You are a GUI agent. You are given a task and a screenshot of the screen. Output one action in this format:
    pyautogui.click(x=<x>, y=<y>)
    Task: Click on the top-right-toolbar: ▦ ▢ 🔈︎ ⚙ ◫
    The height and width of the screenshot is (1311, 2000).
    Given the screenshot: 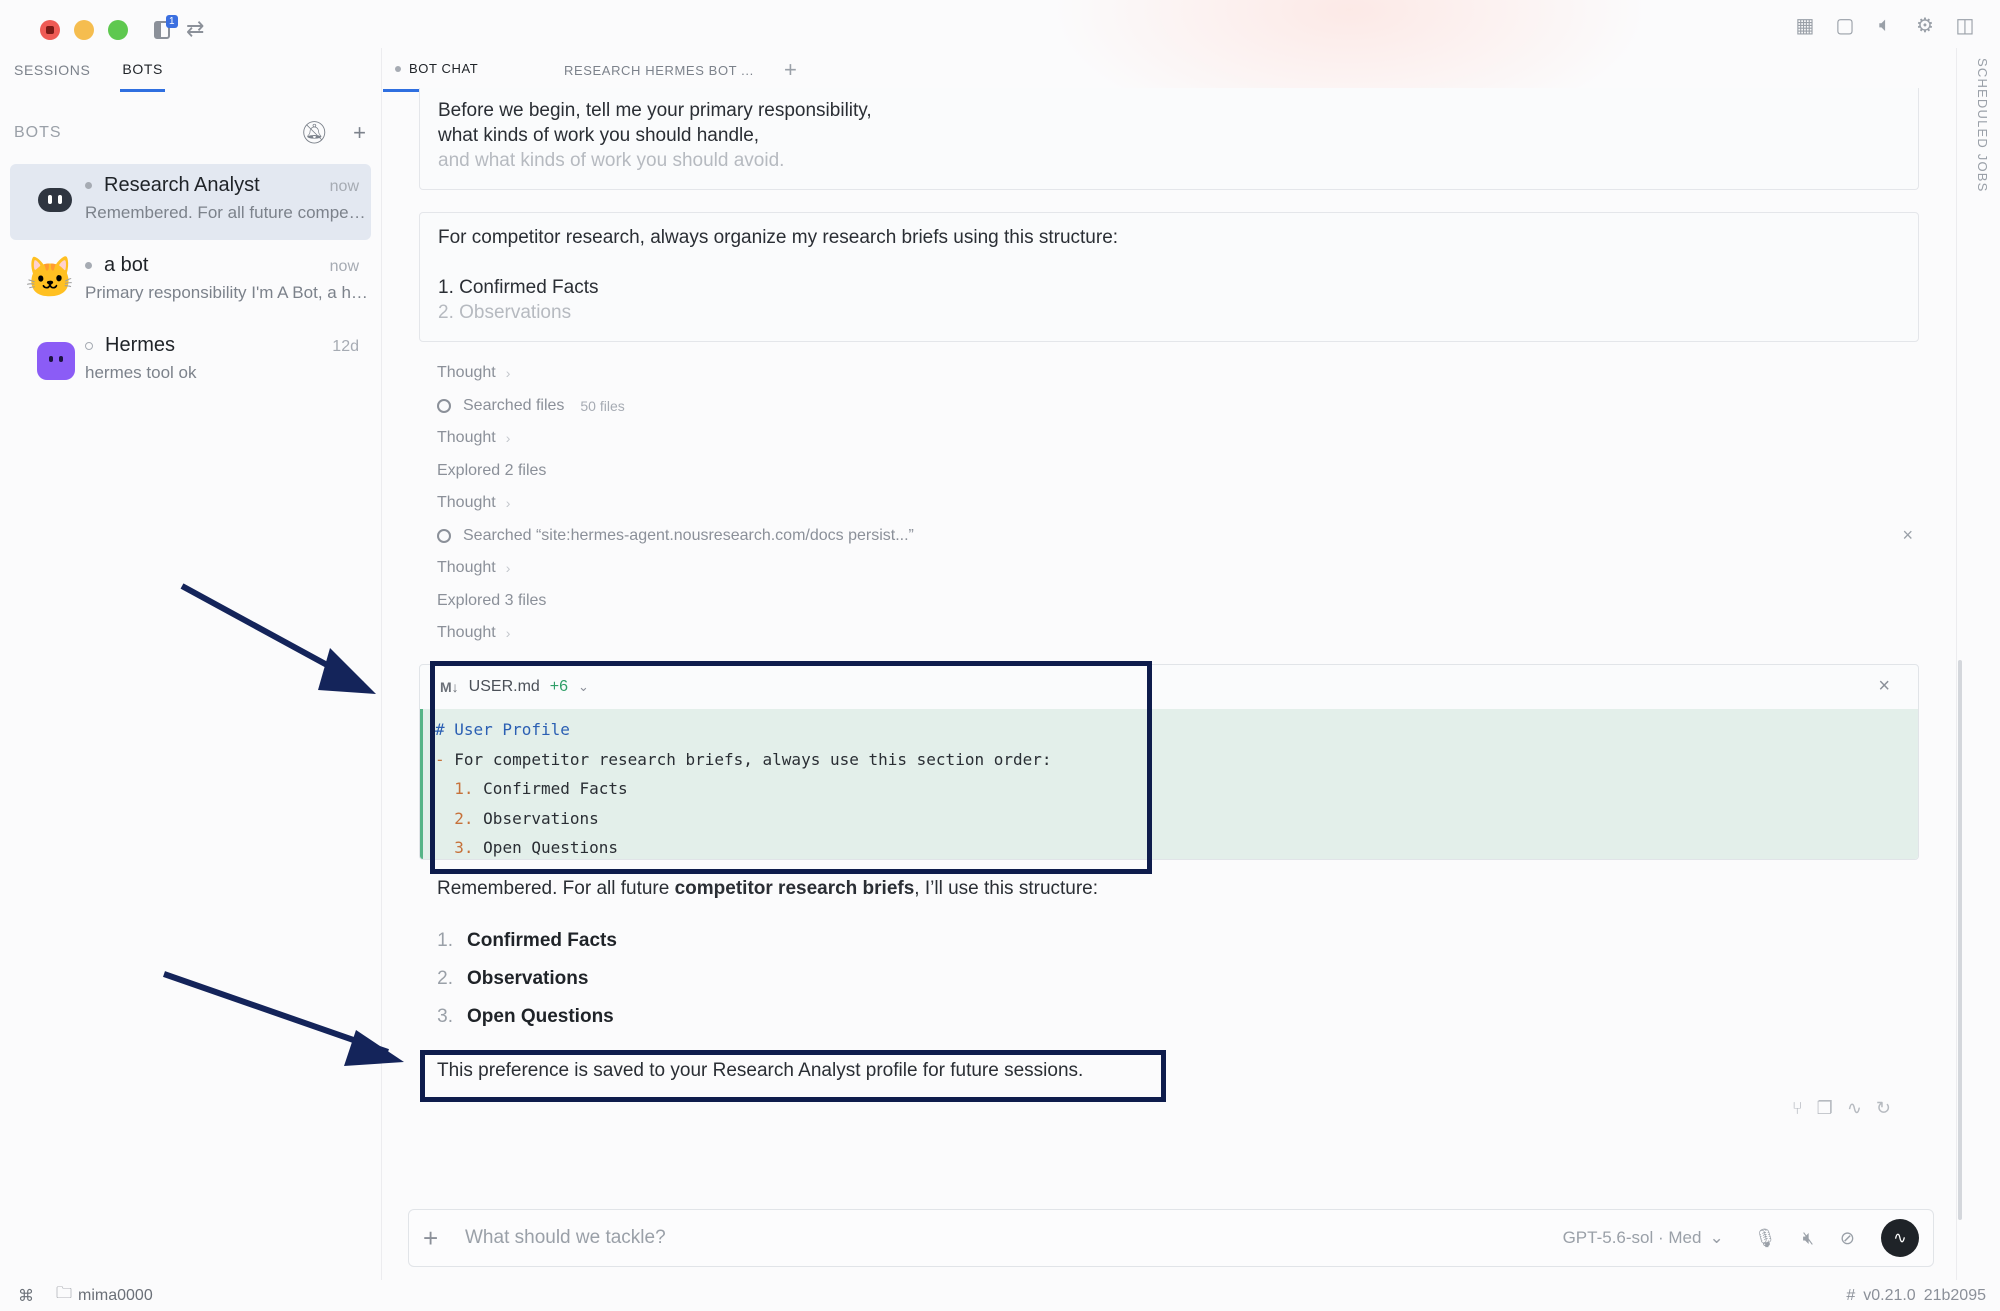 What is the action you would take?
    pyautogui.click(x=1885, y=25)
    